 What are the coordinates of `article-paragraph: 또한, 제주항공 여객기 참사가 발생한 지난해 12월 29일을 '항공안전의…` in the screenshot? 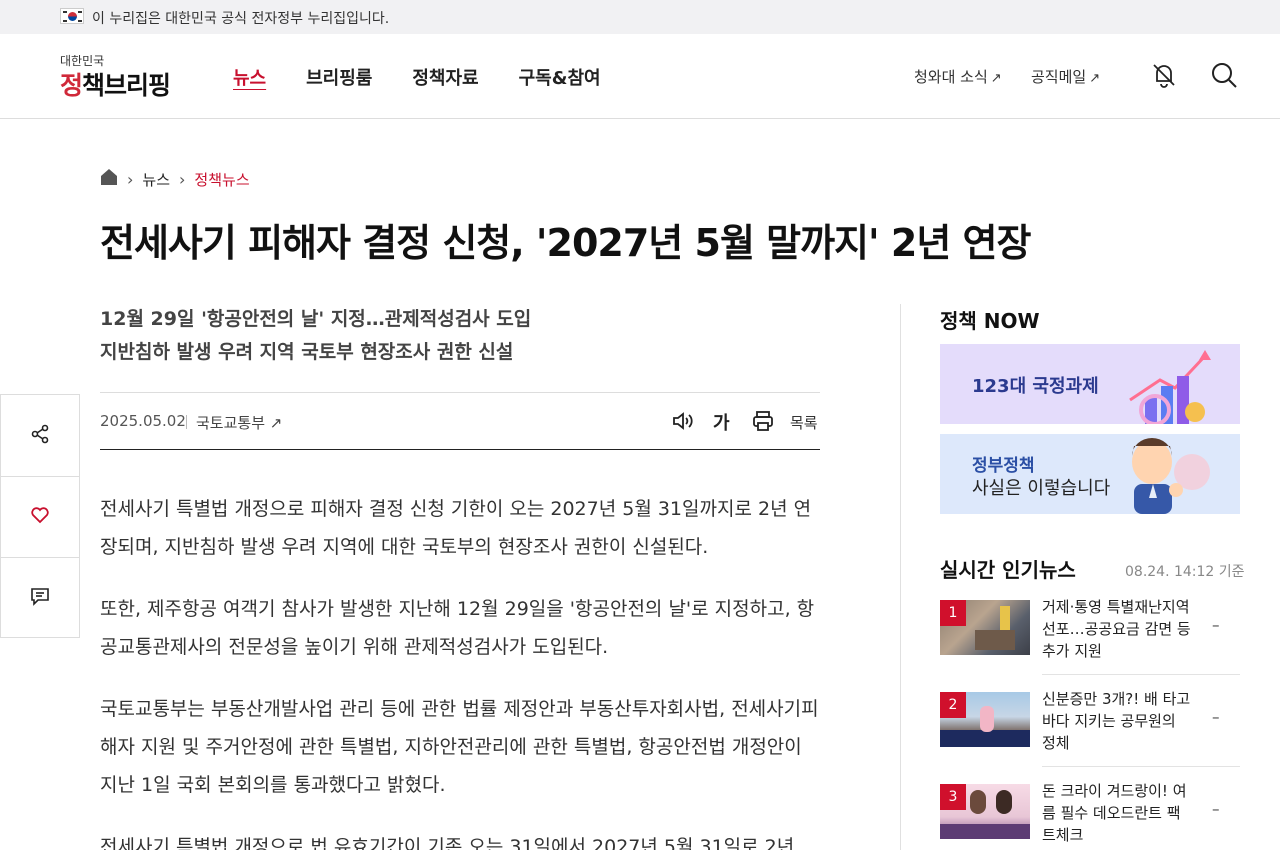 It's located at (457, 628).